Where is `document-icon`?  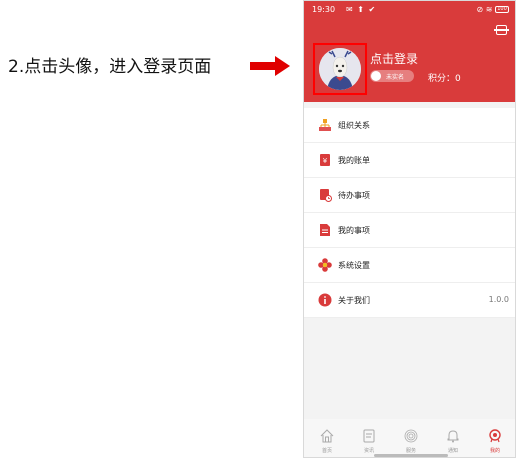 document-icon is located at coordinates (325, 230).